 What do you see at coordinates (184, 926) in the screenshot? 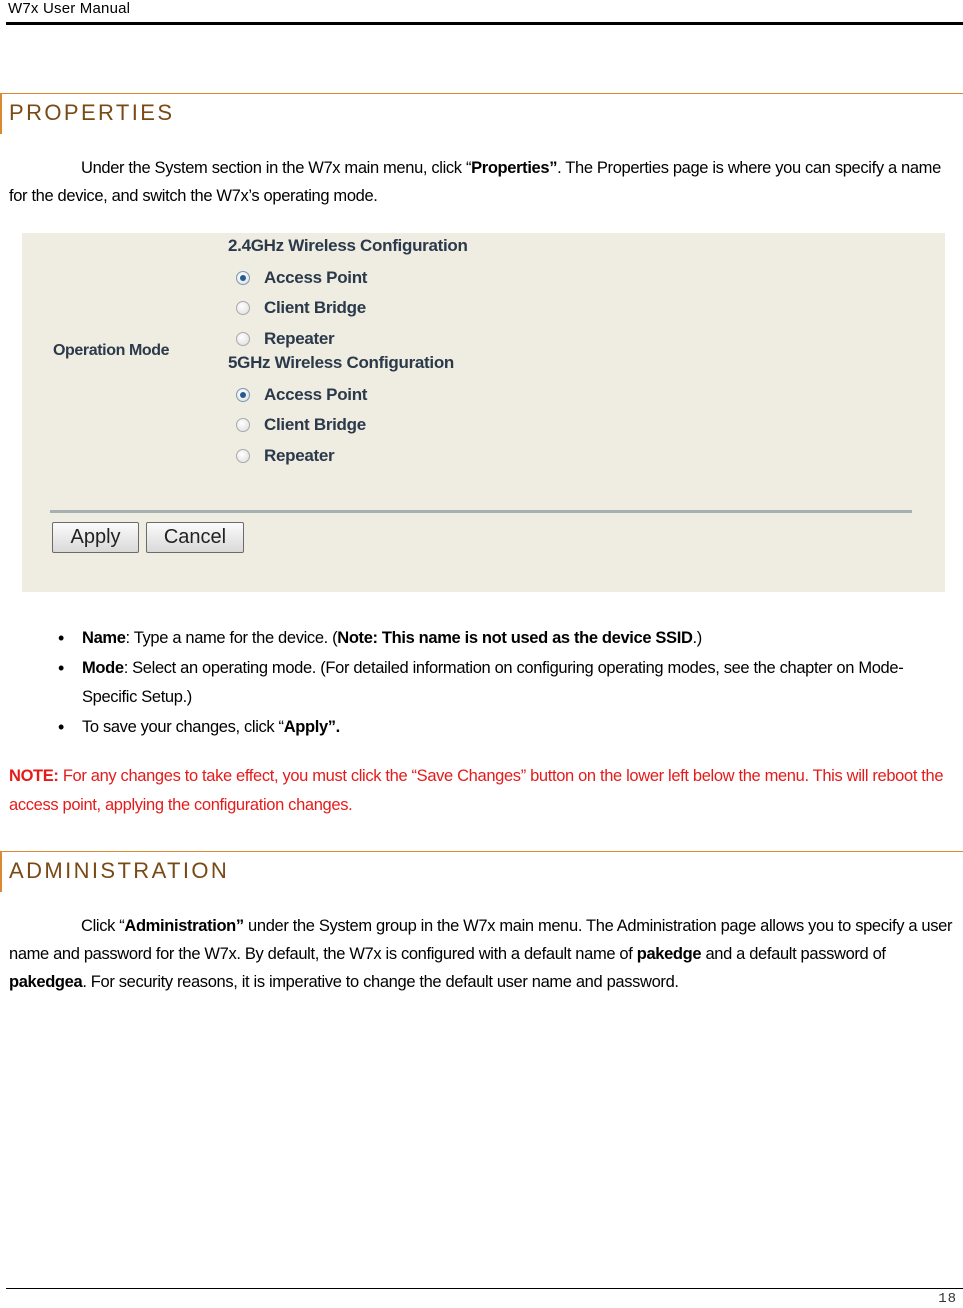
I see `intro-bold: Administration”` at bounding box center [184, 926].